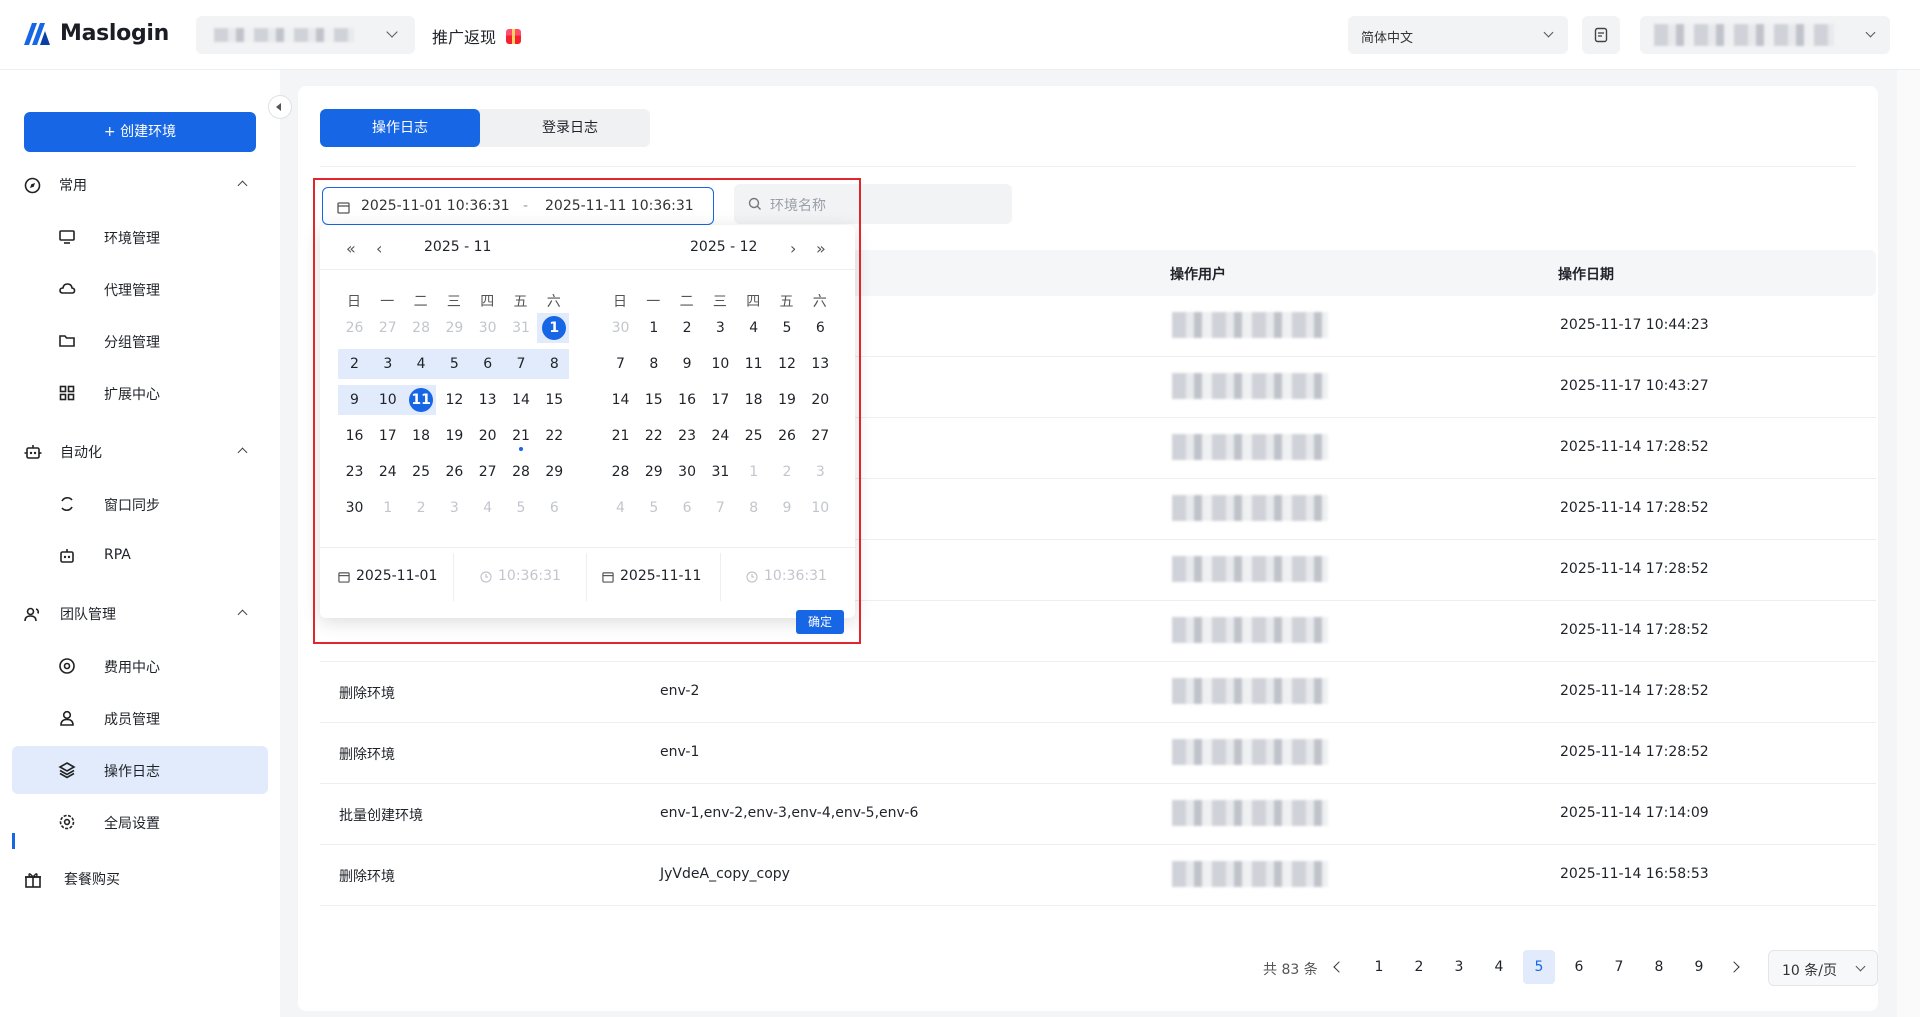 The image size is (1920, 1017). I want to click on left-day-cell: 31, so click(521, 328).